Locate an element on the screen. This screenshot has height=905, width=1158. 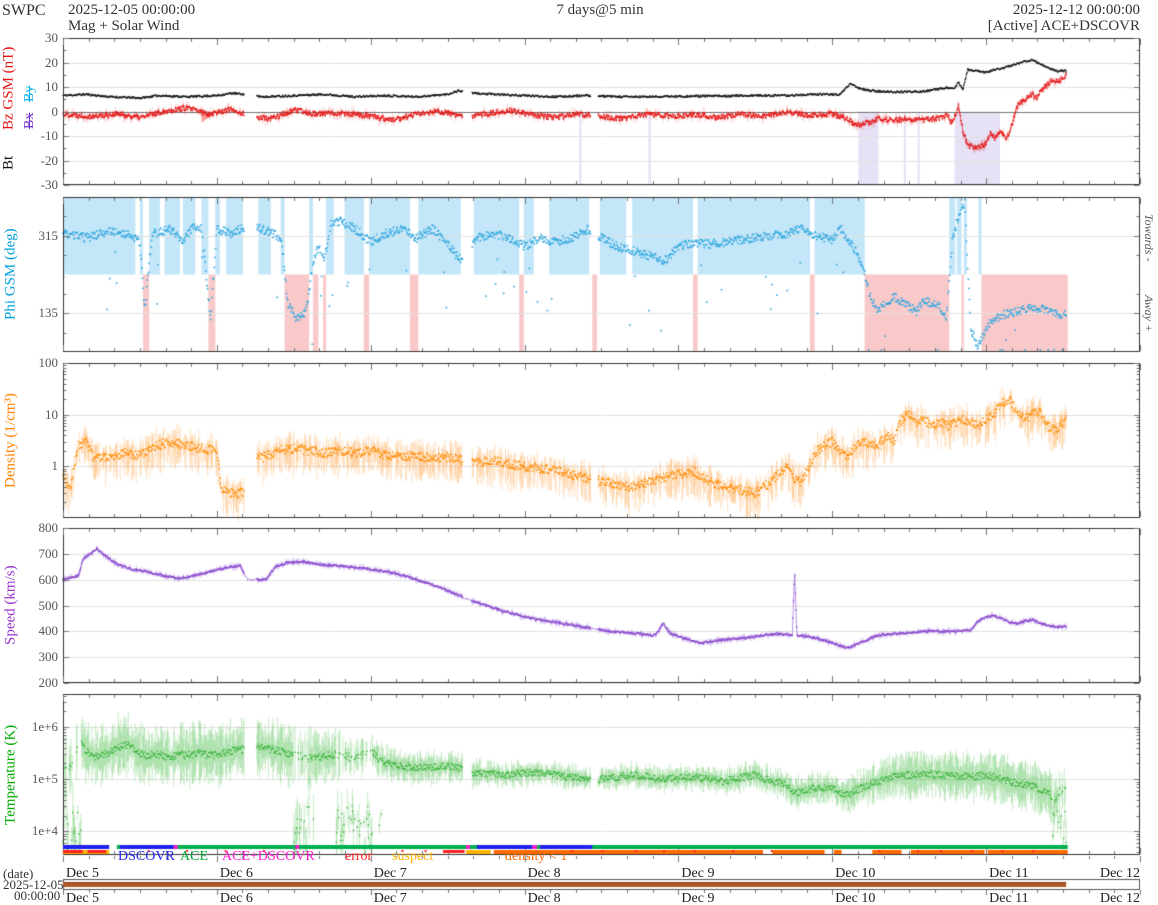
y-tick-label: 700 is located at coordinates (48, 553).